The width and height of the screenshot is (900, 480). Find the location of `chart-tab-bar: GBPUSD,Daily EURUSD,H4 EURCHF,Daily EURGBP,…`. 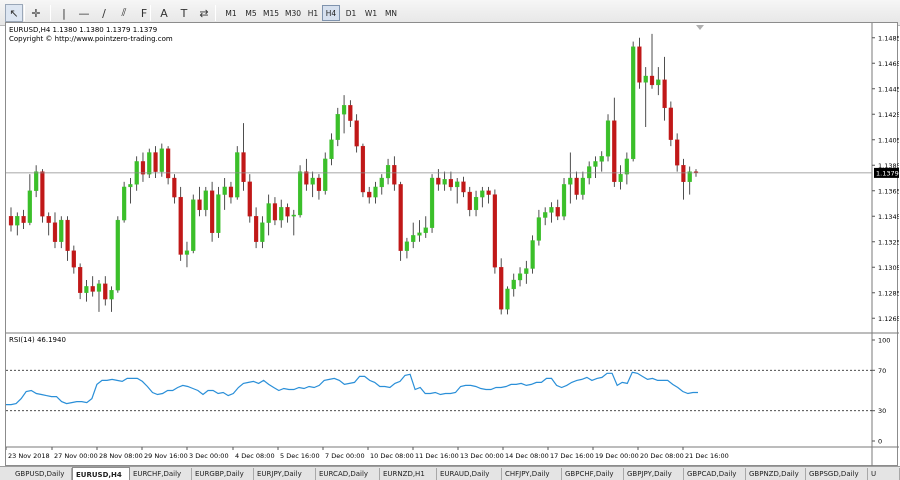

chart-tab-bar: GBPUSD,Daily EURUSD,H4 EURCHF,Daily EURGBP,… is located at coordinates (450, 473).